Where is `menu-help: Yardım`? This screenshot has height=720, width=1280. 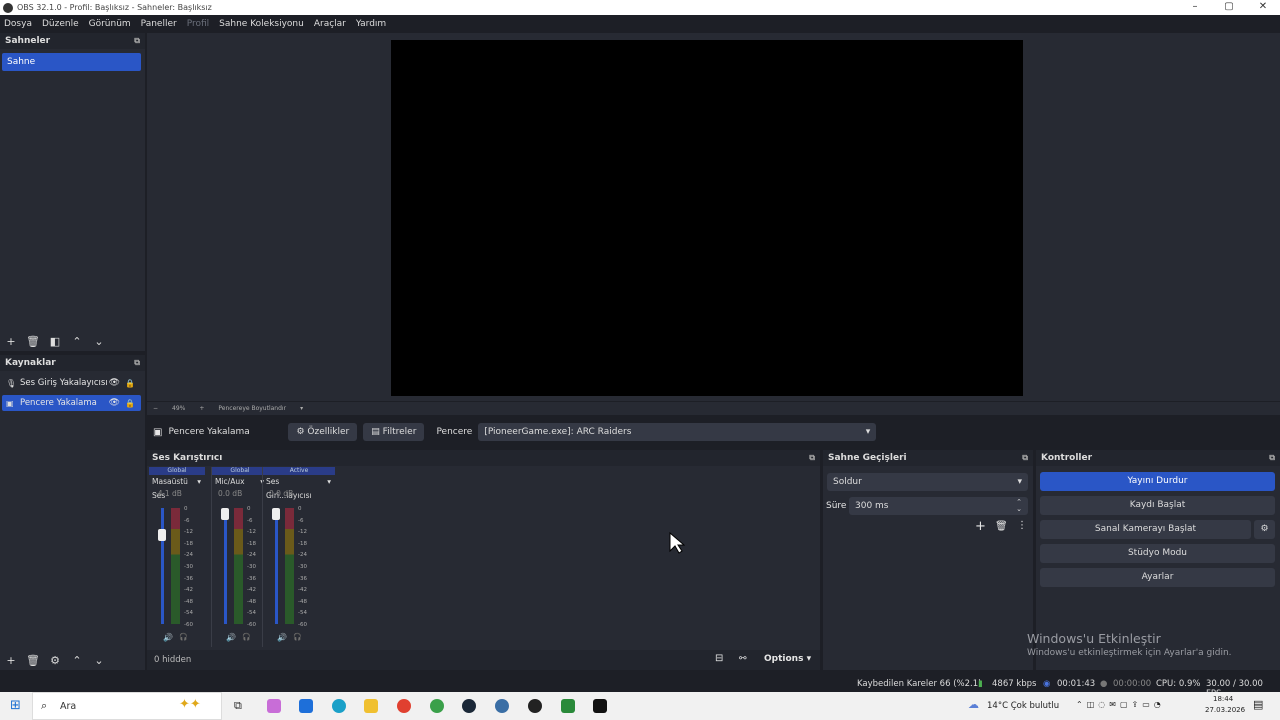 menu-help: Yardım is located at coordinates (371, 24).